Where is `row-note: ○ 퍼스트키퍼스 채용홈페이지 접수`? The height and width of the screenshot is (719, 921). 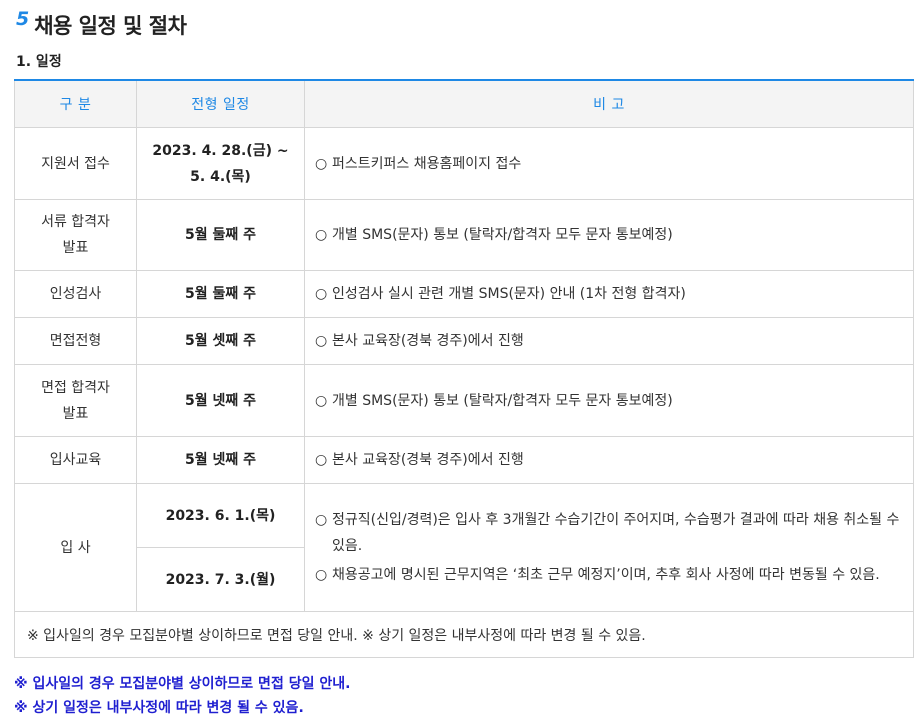
row-note: ○ 퍼스트키퍼스 채용홈페이지 접수 is located at coordinates (609, 163).